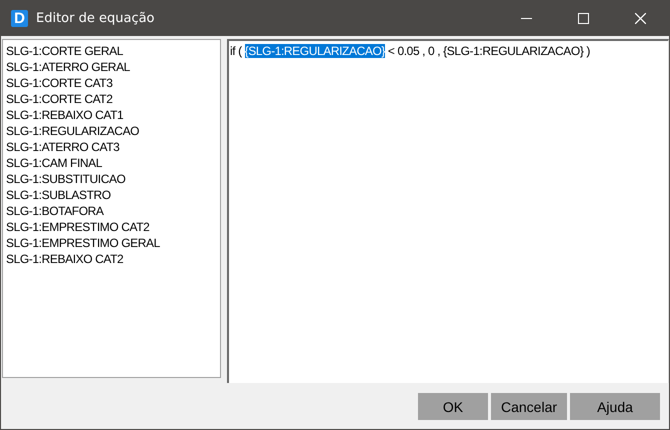 This screenshot has height=430, width=670. I want to click on maximize-icon, so click(583, 18).